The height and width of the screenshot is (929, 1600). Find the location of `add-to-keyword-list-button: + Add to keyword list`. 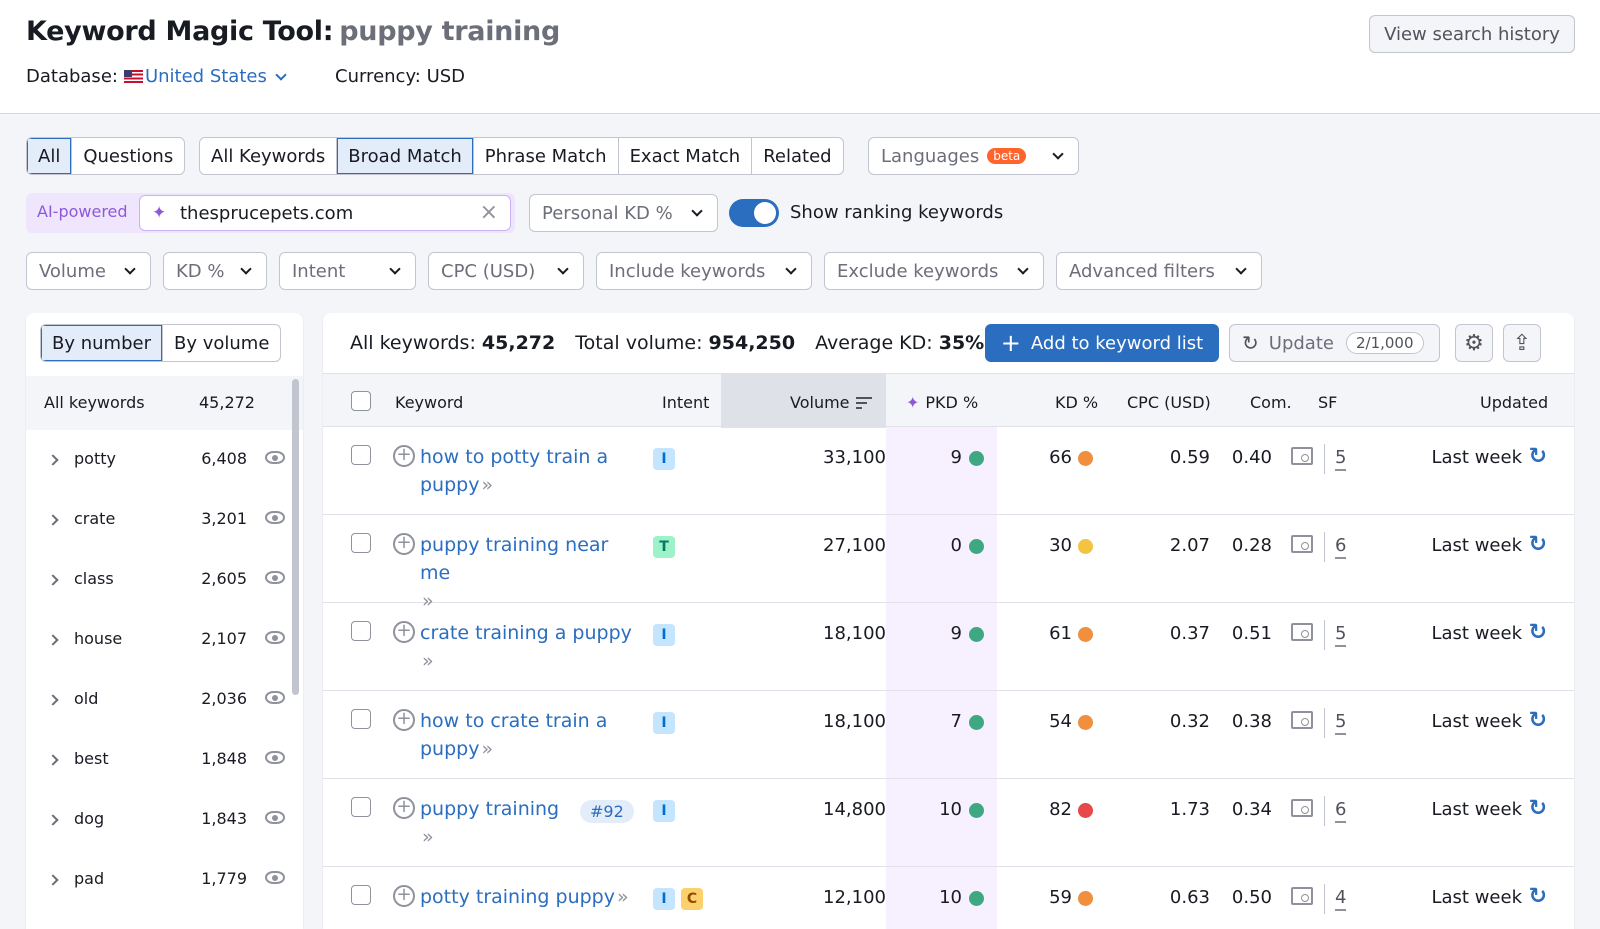

add-to-keyword-list-button: + Add to keyword list is located at coordinates (1102, 343).